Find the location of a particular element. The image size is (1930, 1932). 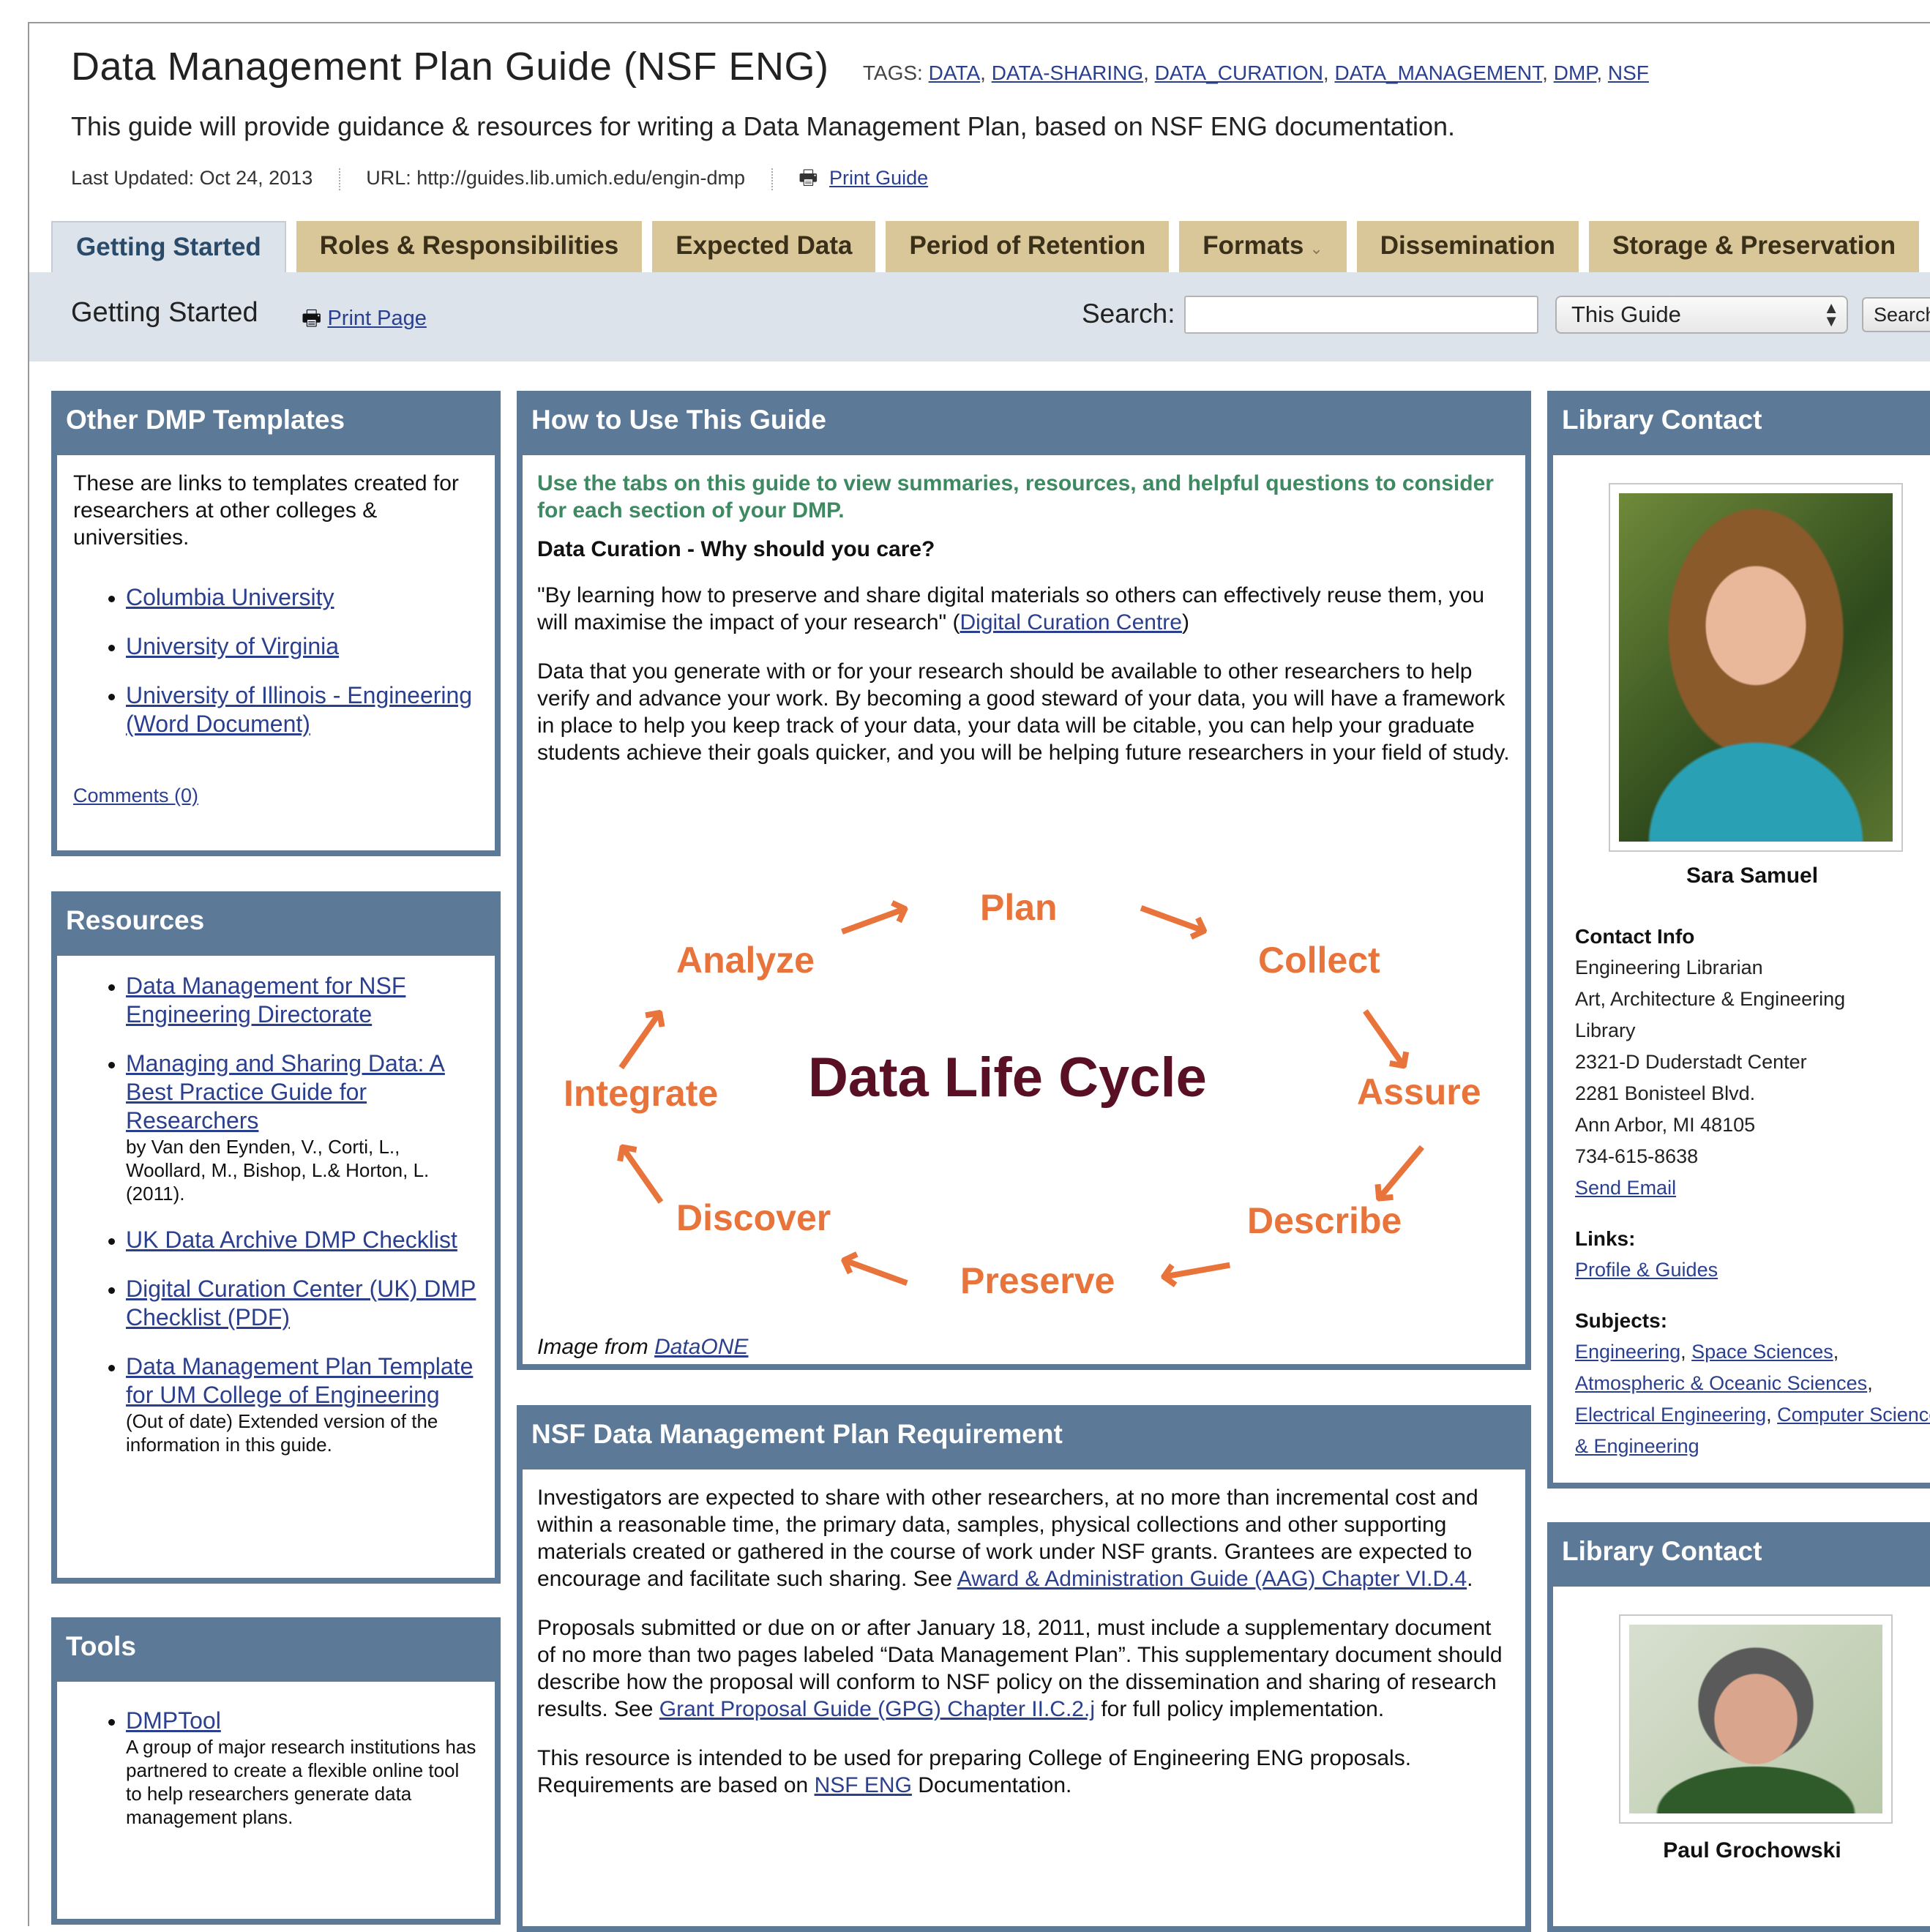

tag-link: DMP is located at coordinates (1575, 72).